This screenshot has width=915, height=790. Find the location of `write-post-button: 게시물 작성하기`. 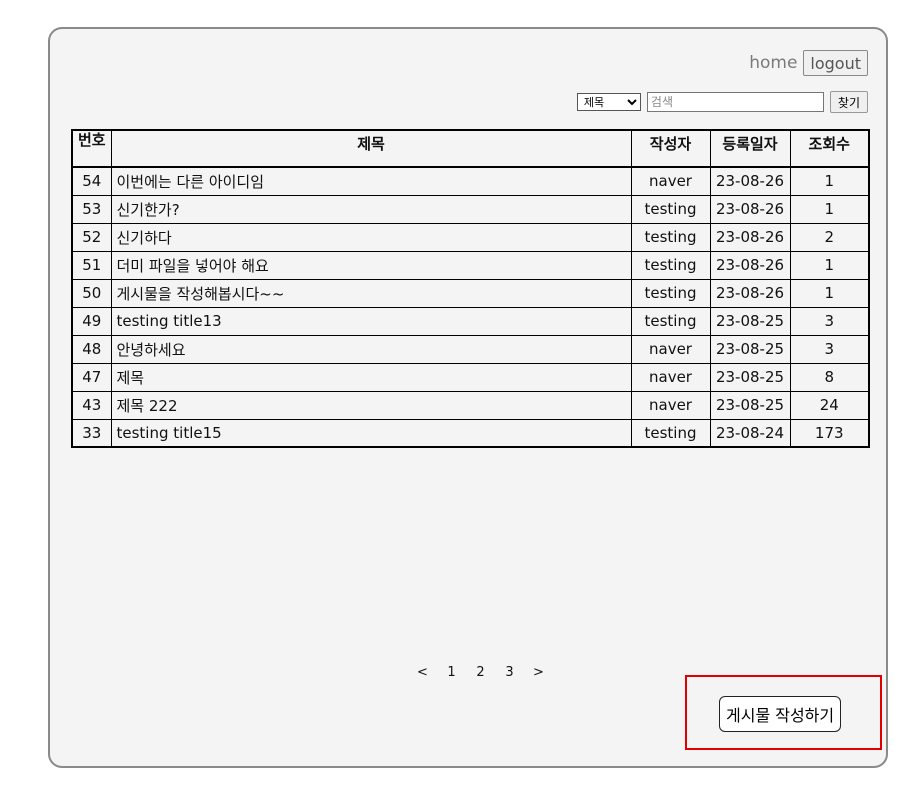

write-post-button: 게시물 작성하기 is located at coordinates (780, 714).